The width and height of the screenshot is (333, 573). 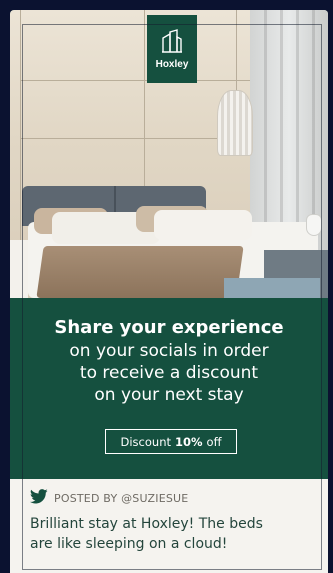 What do you see at coordinates (314, 225) in the screenshot?
I see `teapot` at bounding box center [314, 225].